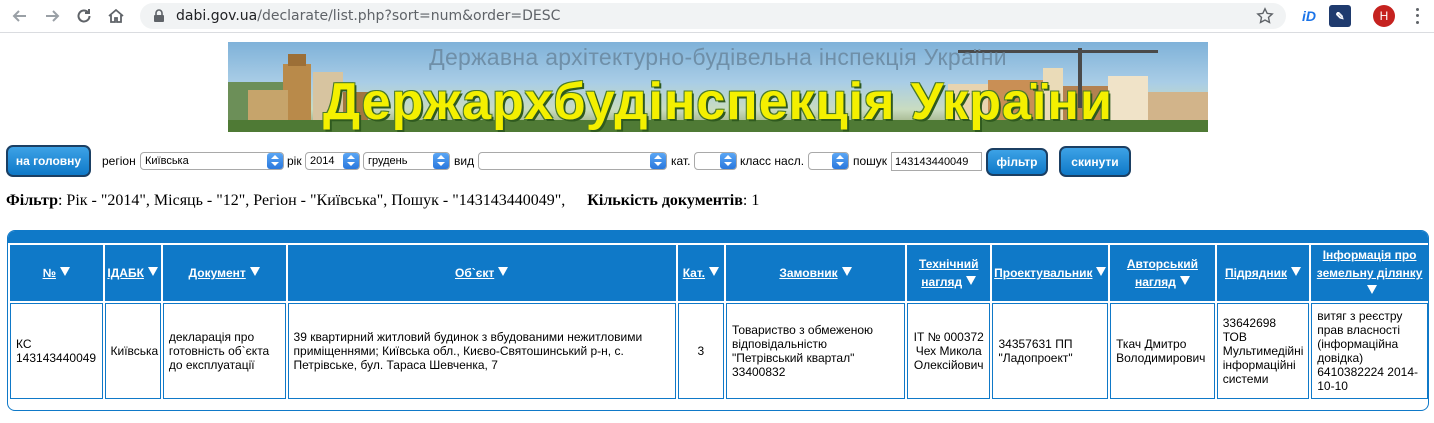 This screenshot has height=423, width=1434. Describe the element at coordinates (224, 273) in the screenshot. I see `col-header-document: Документ` at that location.